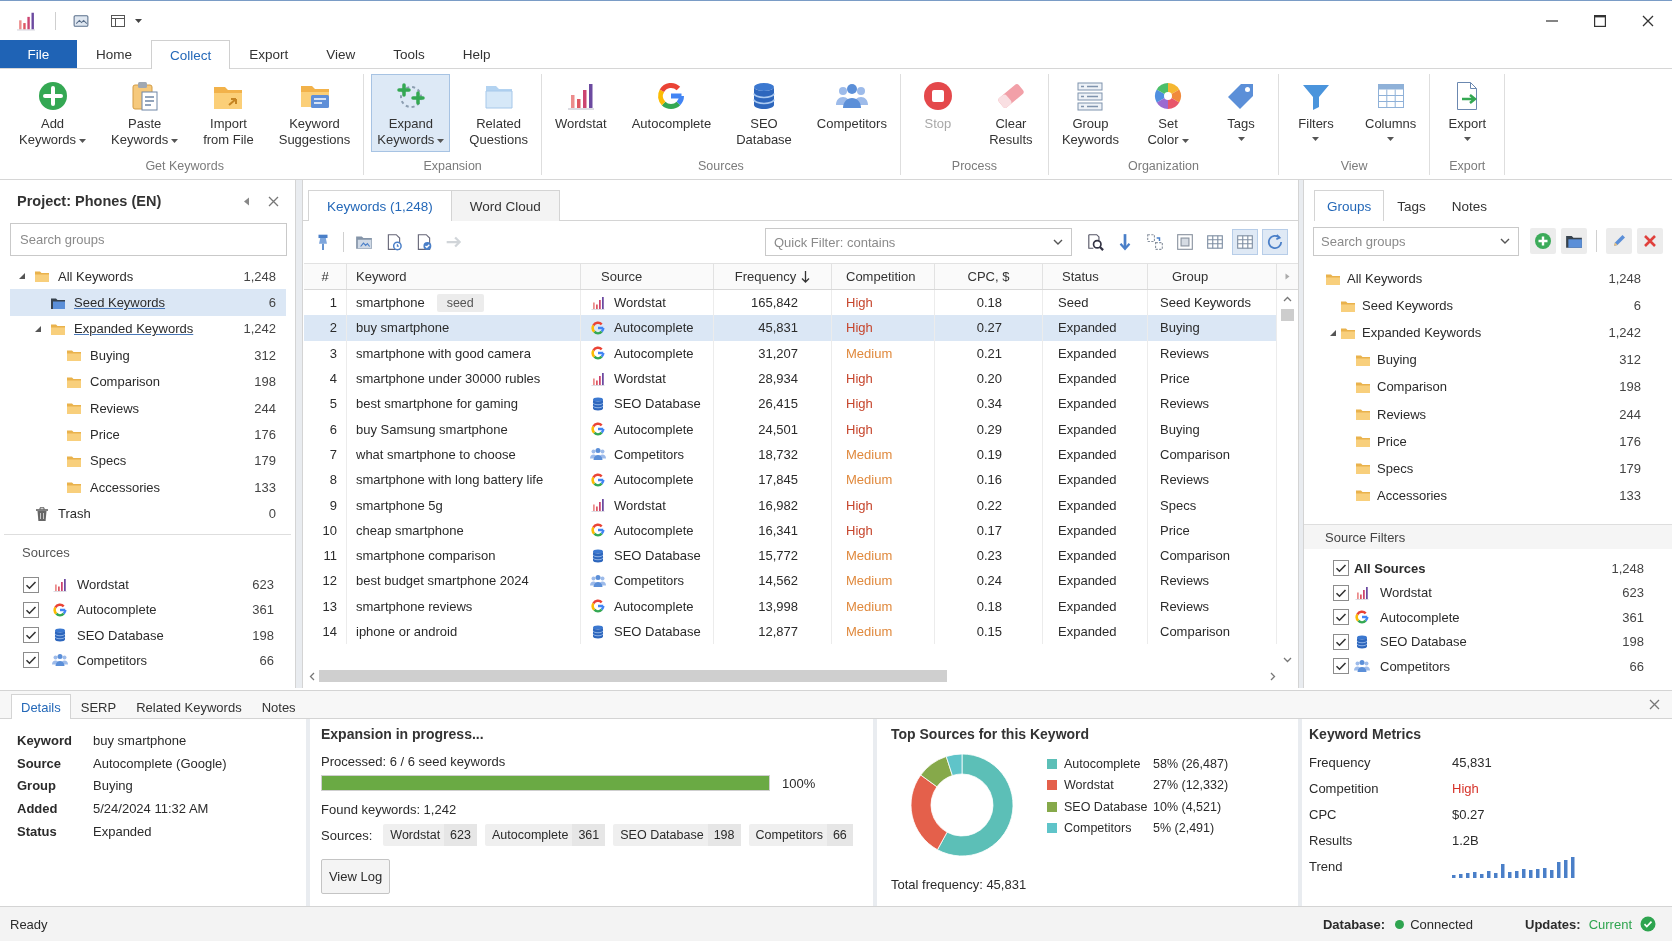 This screenshot has height=941, width=1672. What do you see at coordinates (380, 205) in the screenshot?
I see `tab: Keywords (1,248)` at bounding box center [380, 205].